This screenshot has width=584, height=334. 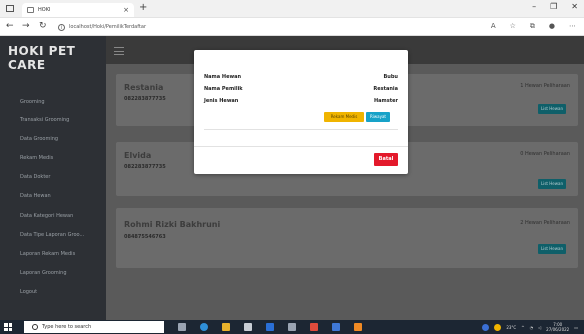 I want to click on brand-logo: HOKI PET CARE, so click(x=57, y=58).